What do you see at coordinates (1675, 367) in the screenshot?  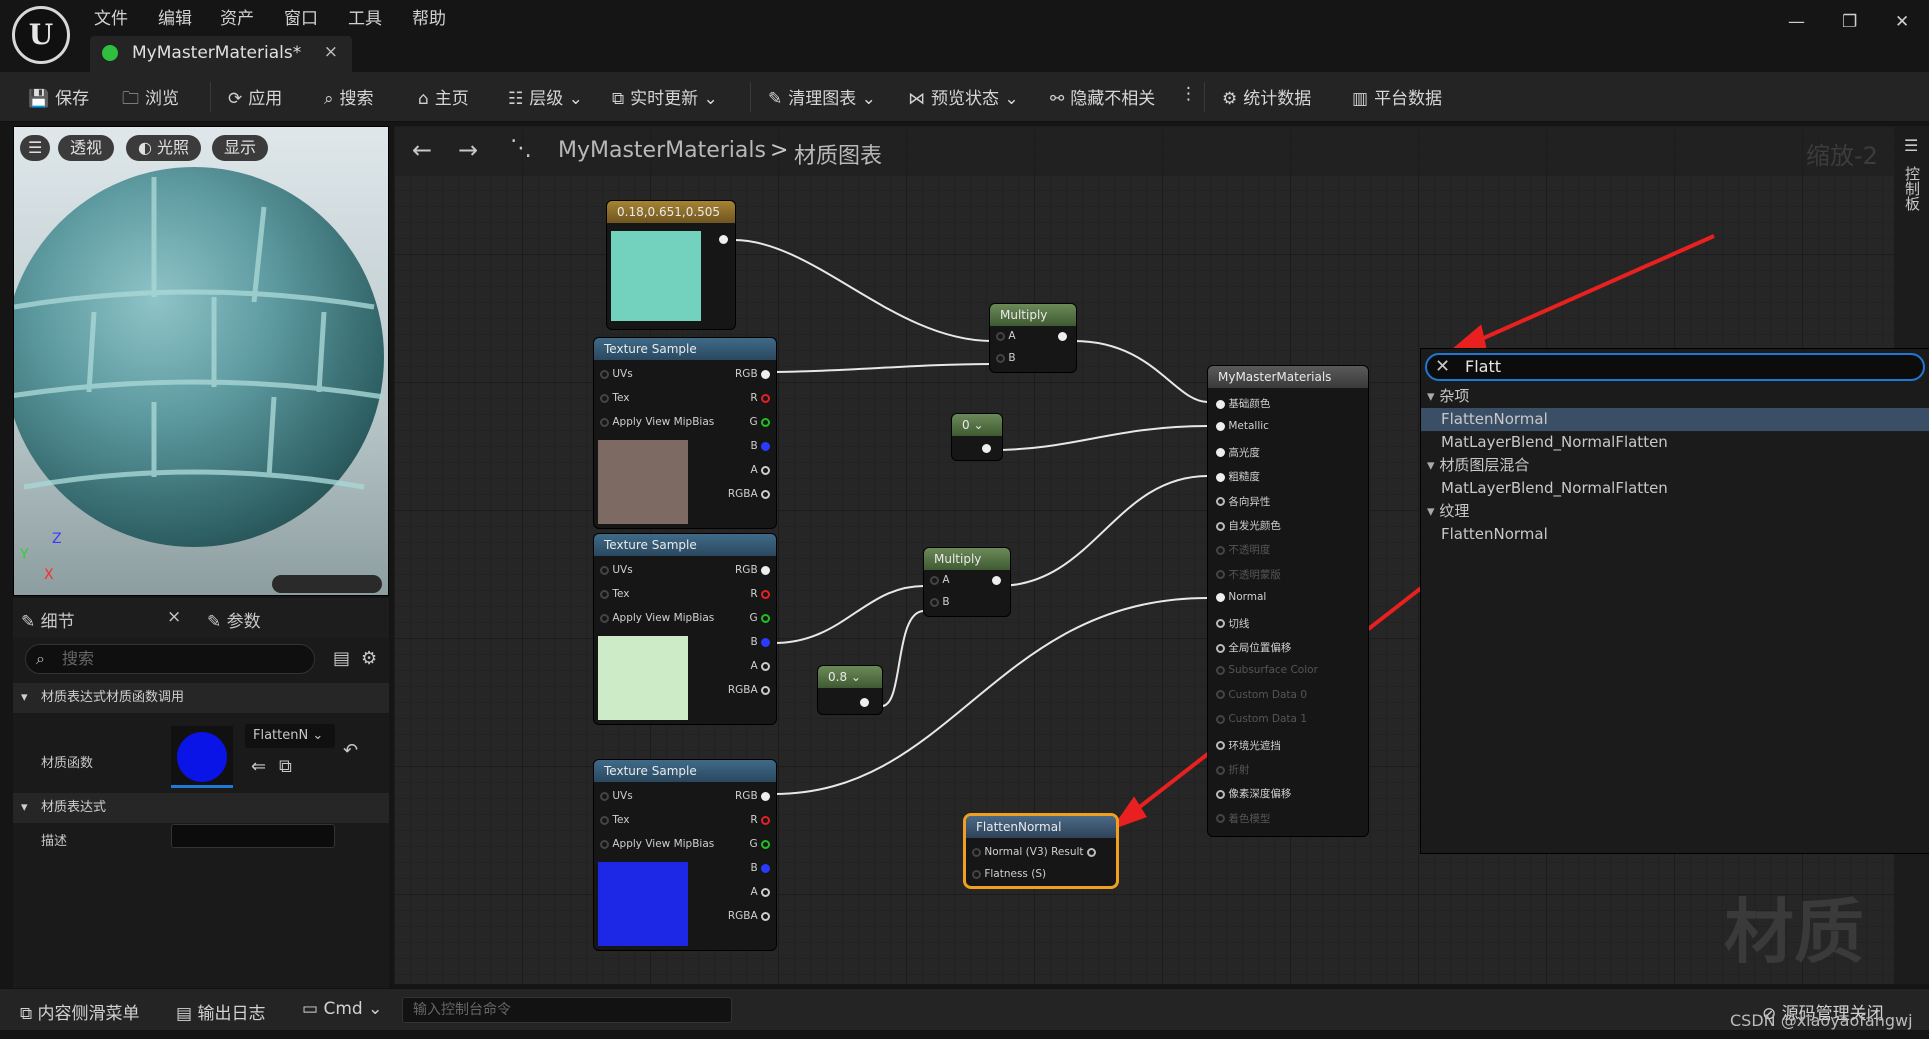 I see `node-search-input: ✕ Flatt` at bounding box center [1675, 367].